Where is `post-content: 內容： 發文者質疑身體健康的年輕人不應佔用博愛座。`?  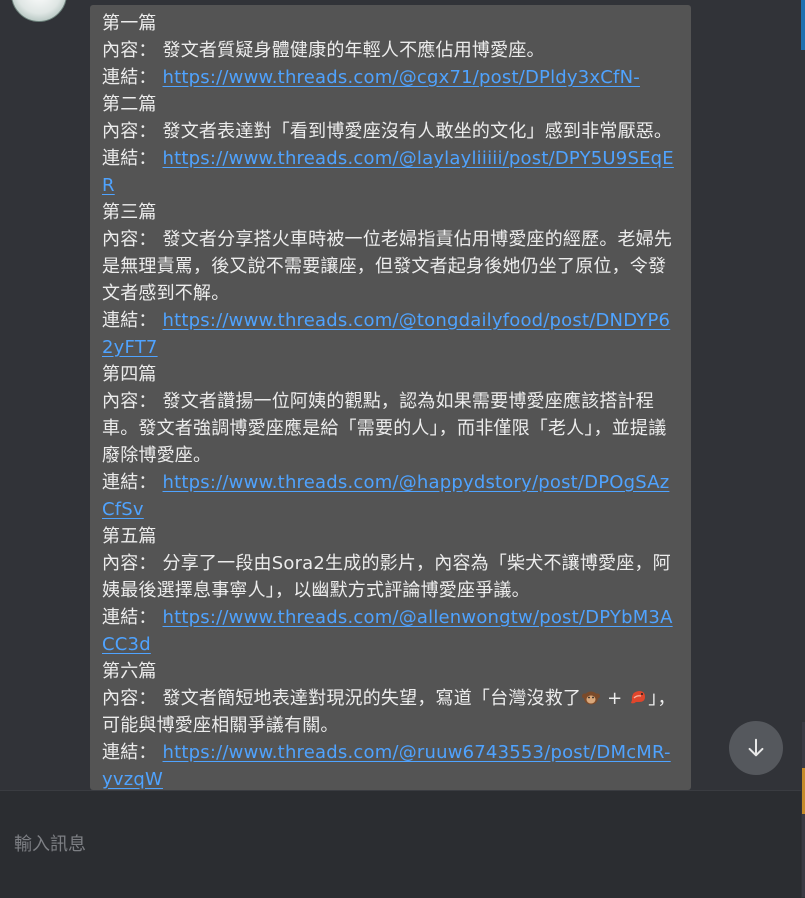
post-content: 內容： 發文者質疑身體健康的年輕人不應佔用博愛座。 is located at coordinates (391, 50).